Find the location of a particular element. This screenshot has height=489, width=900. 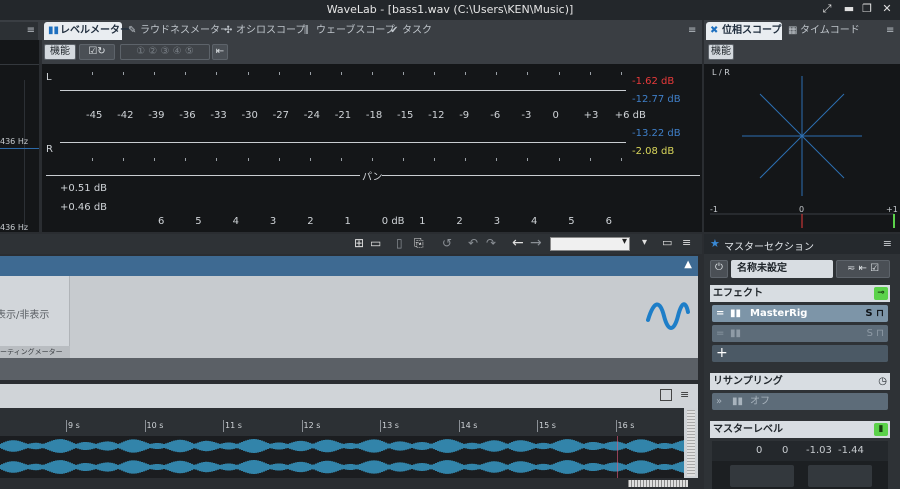

phase-function-button: 機能 is located at coordinates (721, 52).